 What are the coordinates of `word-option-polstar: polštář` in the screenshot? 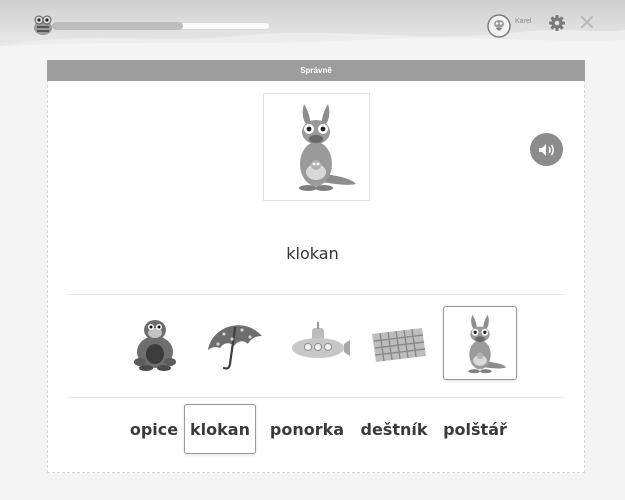 It's located at (475, 429).